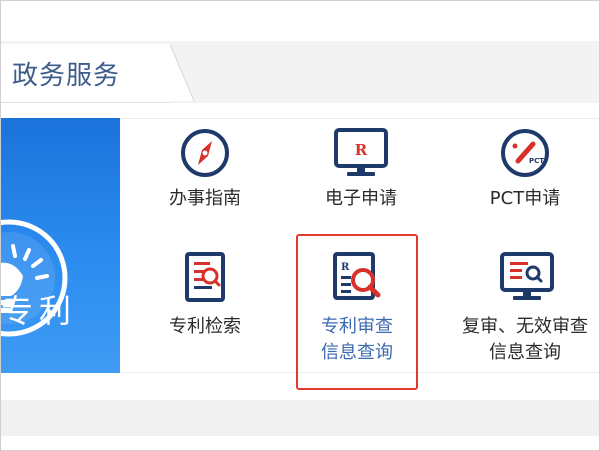  Describe the element at coordinates (205, 153) in the screenshot. I see `compass-icon` at that location.